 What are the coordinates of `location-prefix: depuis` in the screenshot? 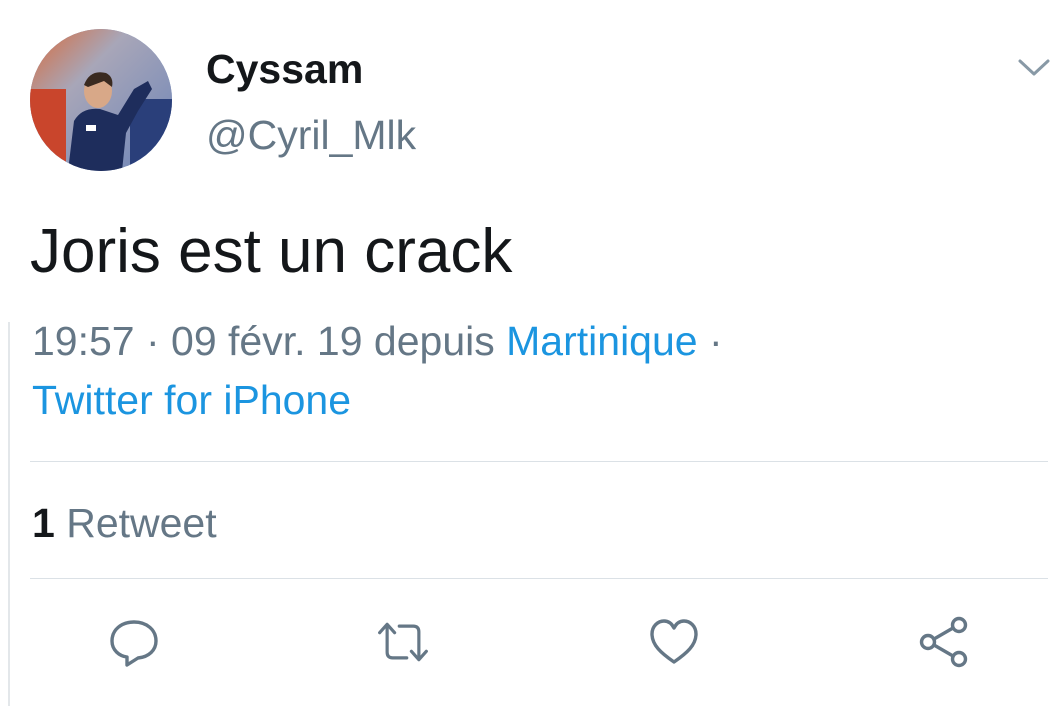 It's located at (434, 341).